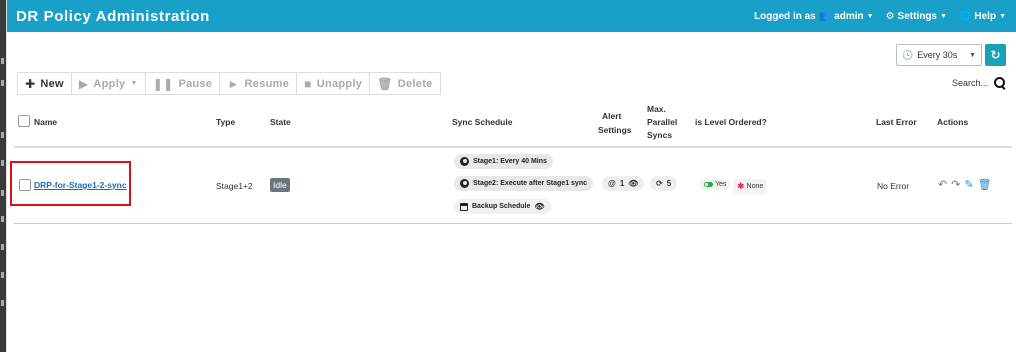  I want to click on max-parallel-pill: ⟳ 5, so click(664, 183).